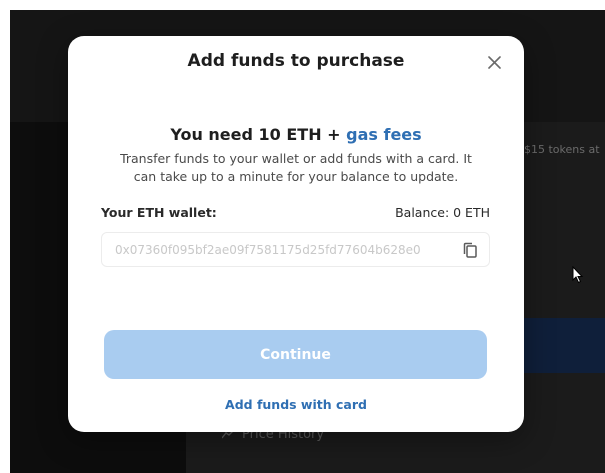  I want to click on wallet-label: Your ETH wallet:, so click(159, 212).